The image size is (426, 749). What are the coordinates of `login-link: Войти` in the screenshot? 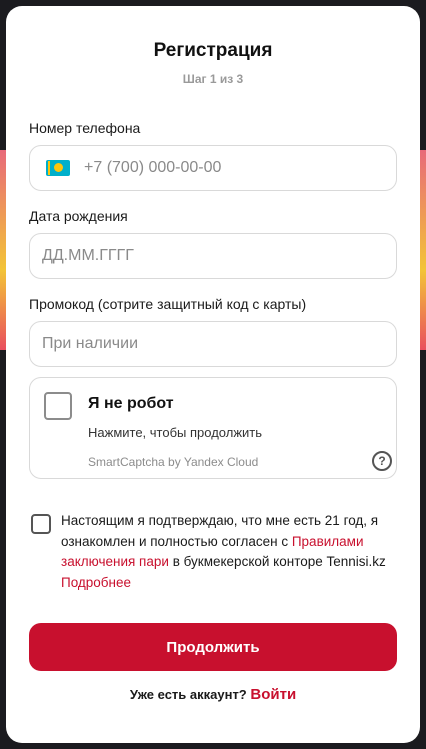 It's located at (273, 694).